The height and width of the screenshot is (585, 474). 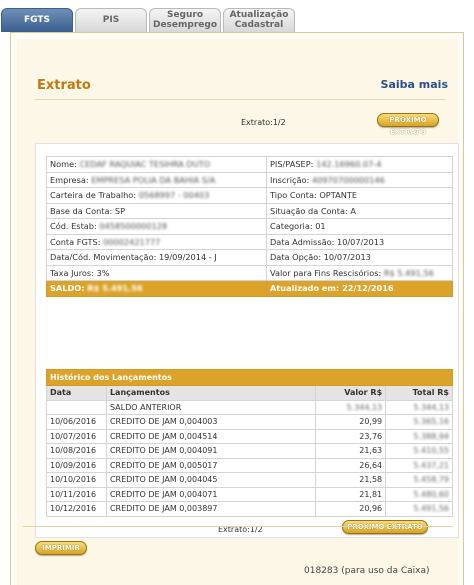 What do you see at coordinates (408, 124) in the screenshot?
I see `next-extract-button-top: PRÓXIMO EXTRATO` at bounding box center [408, 124].